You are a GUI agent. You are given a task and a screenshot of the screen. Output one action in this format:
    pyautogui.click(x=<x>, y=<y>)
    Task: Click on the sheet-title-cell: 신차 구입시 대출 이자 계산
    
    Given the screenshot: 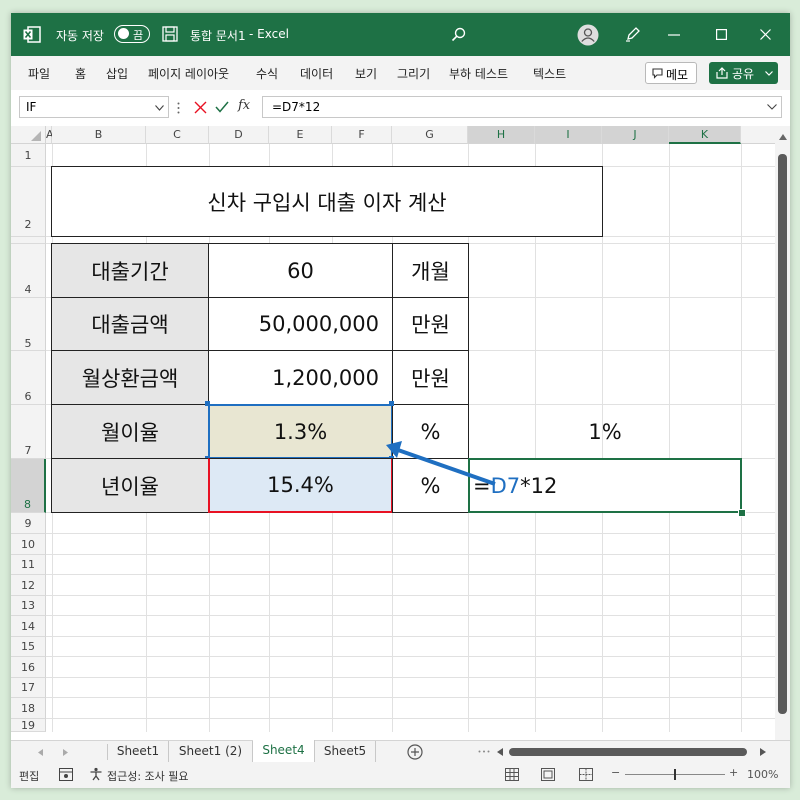 What is the action you would take?
    pyautogui.click(x=327, y=201)
    